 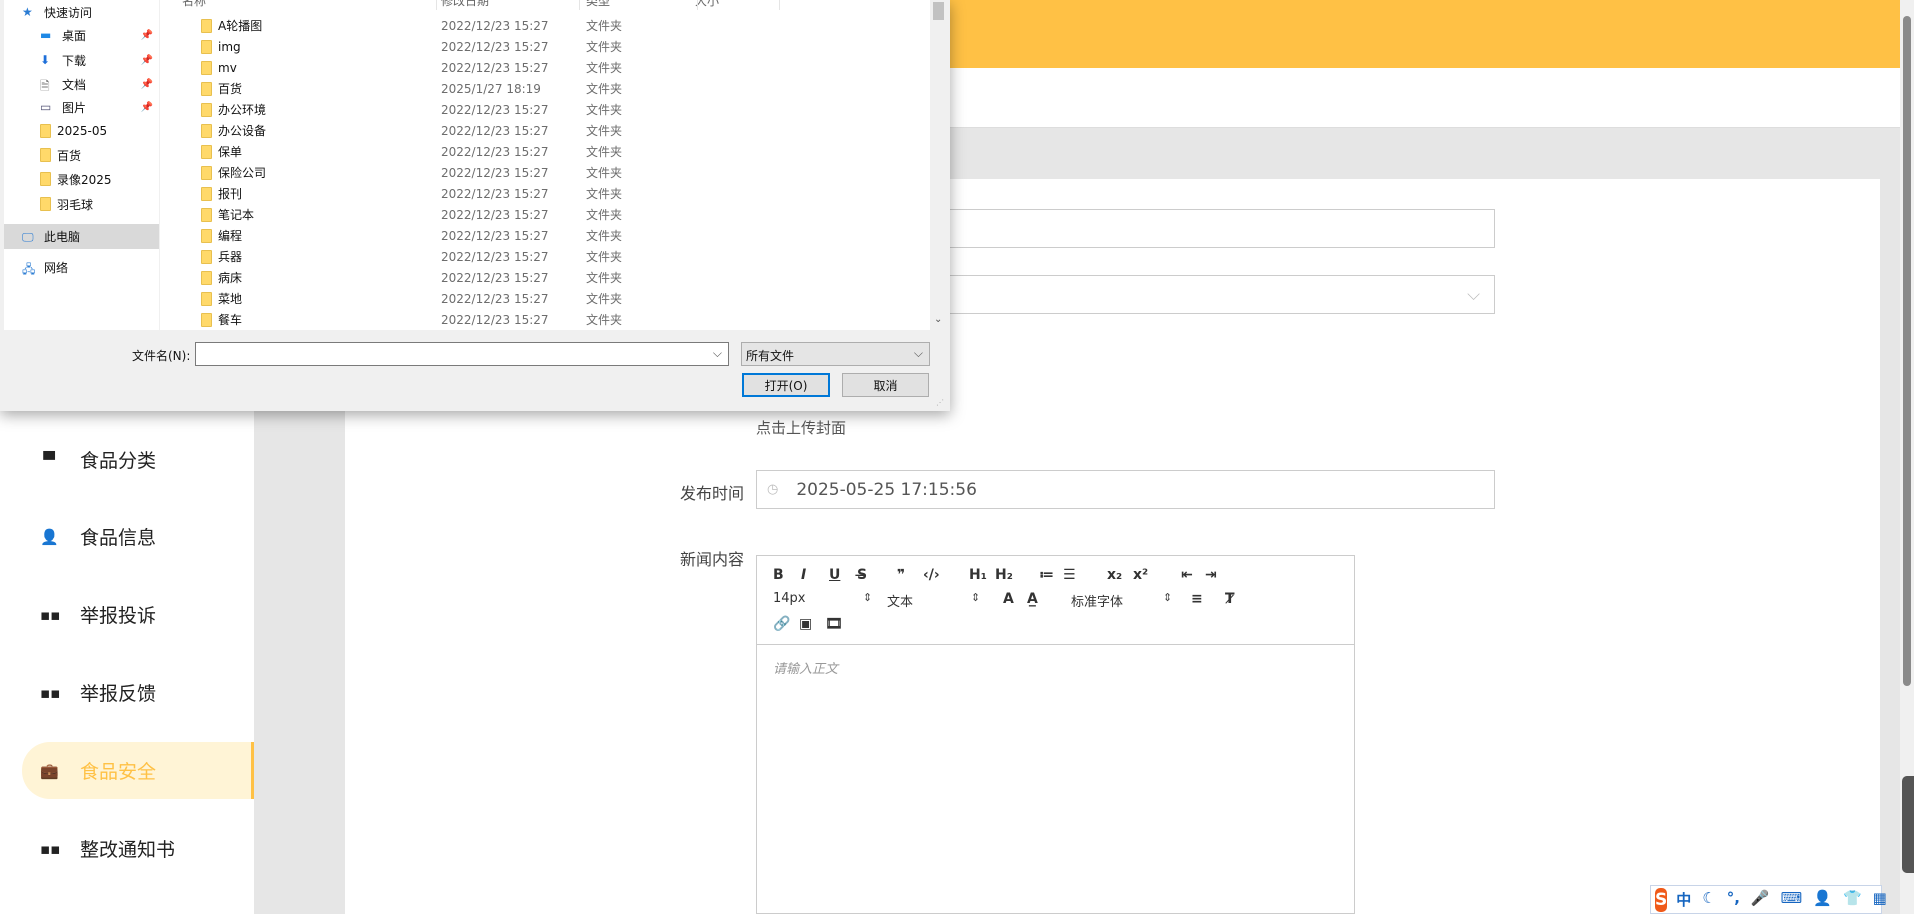 I want to click on font-family-select: 标准字体 ⇕, so click(x=1121, y=600).